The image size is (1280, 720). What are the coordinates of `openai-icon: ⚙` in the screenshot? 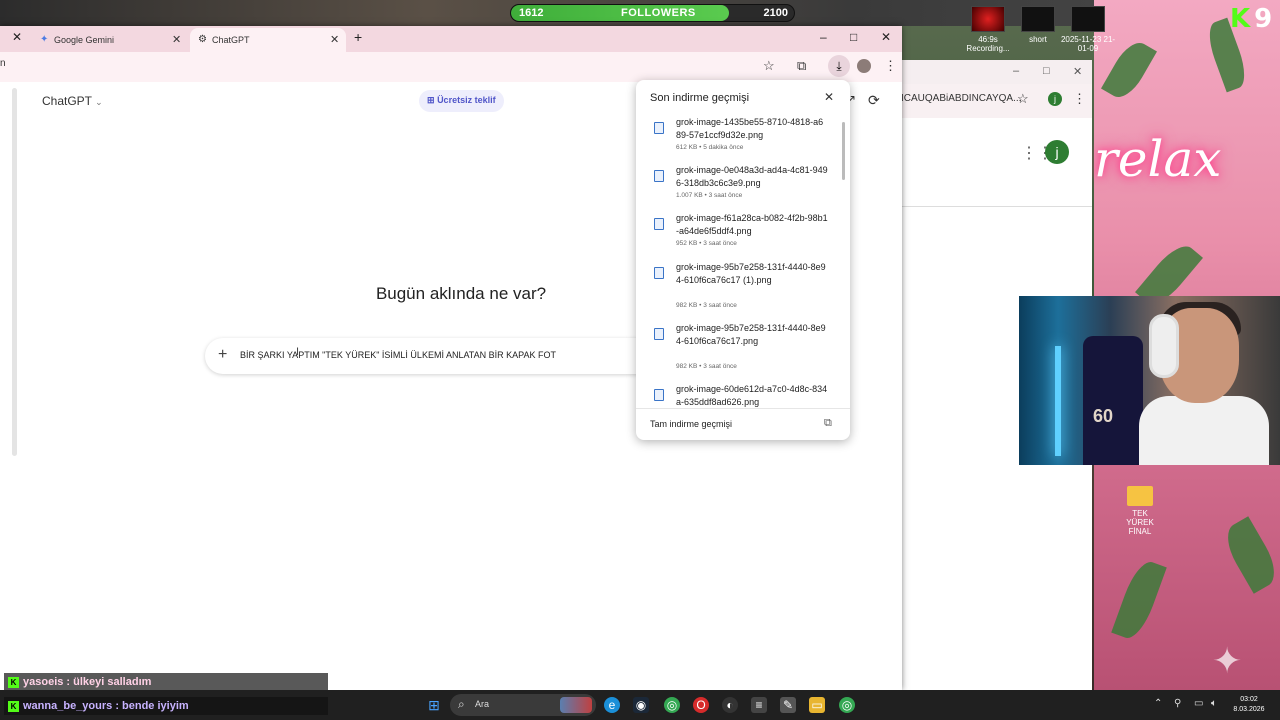 It's located at (202, 39).